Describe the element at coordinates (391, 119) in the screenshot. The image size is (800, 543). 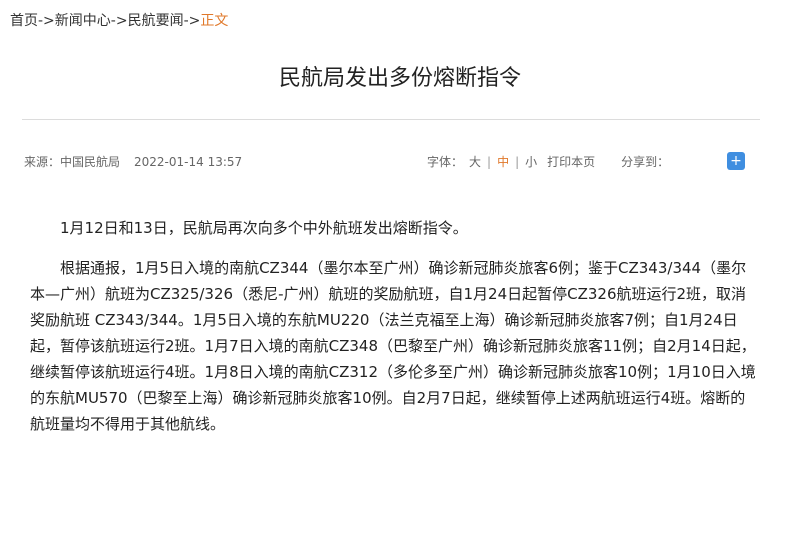
I see `title-divider` at that location.